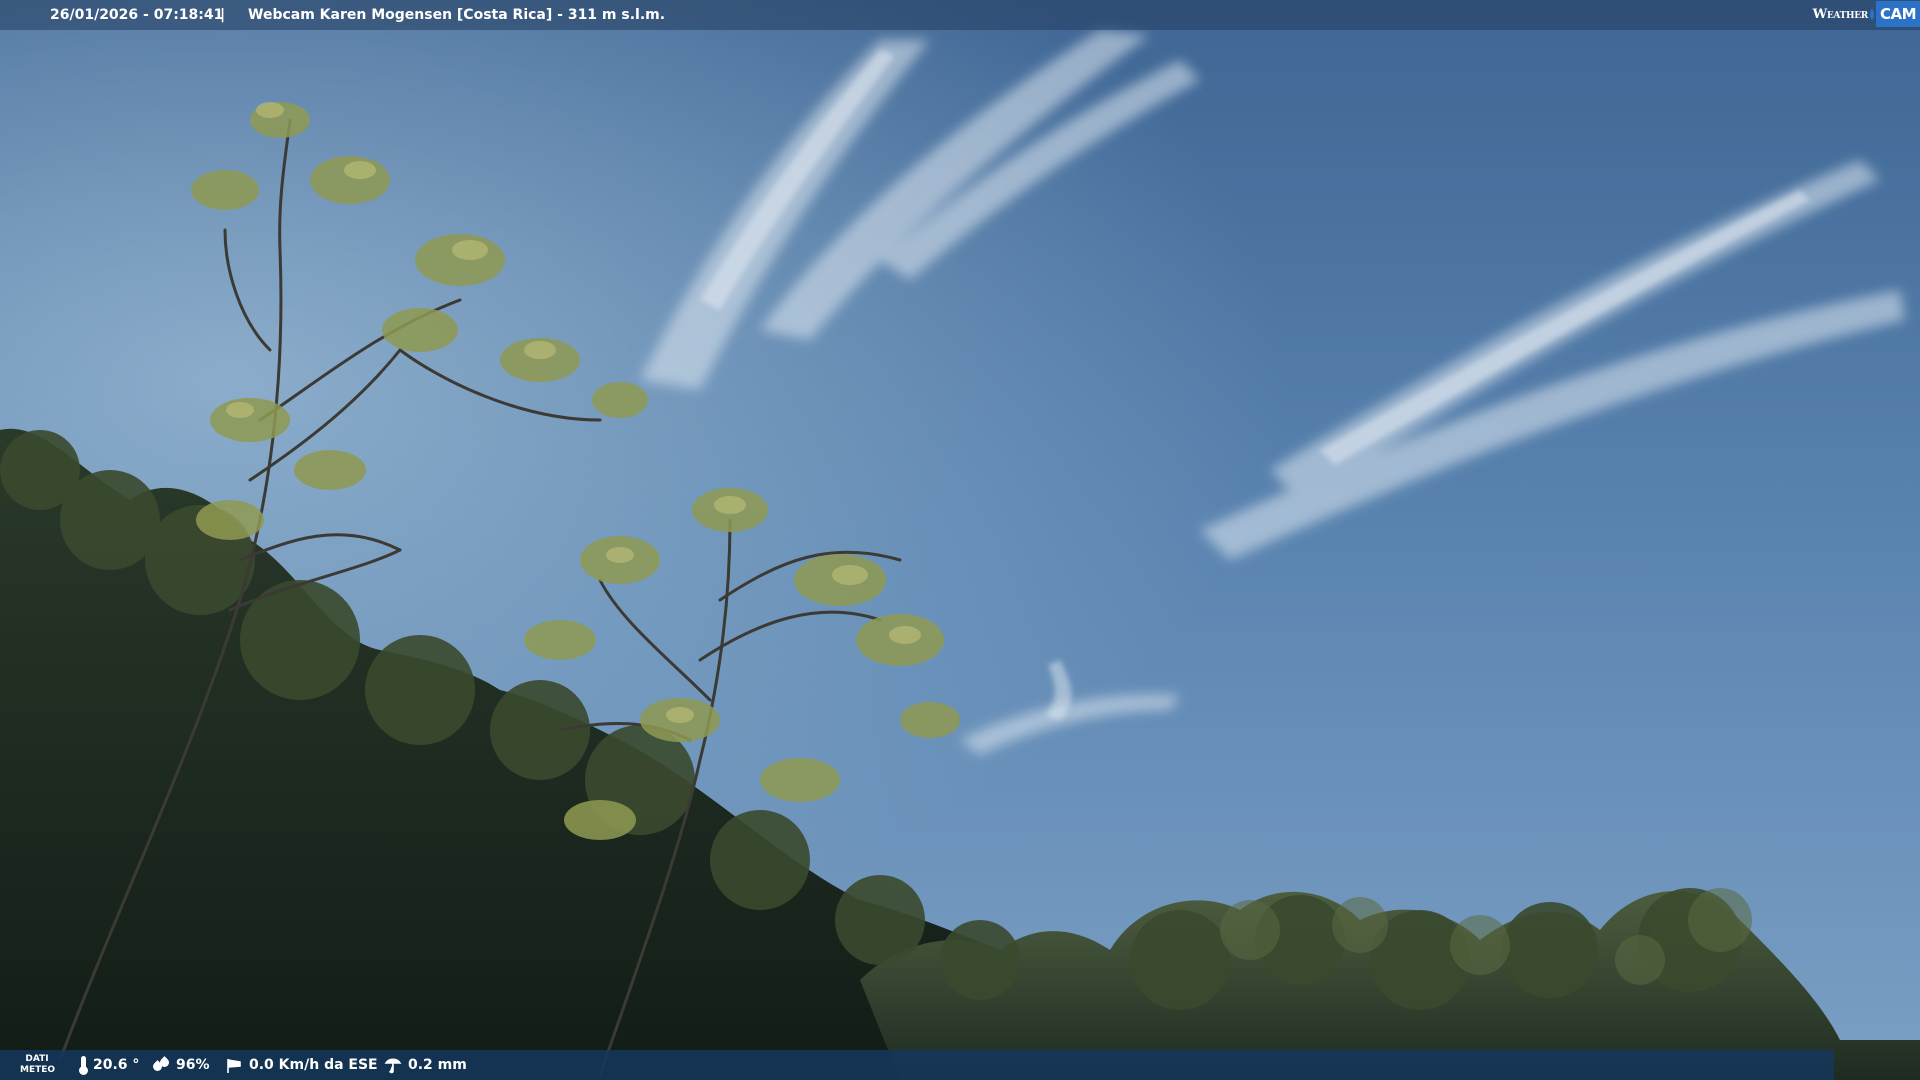  I want to click on temperature-value: 20.6 °, so click(116, 1065).